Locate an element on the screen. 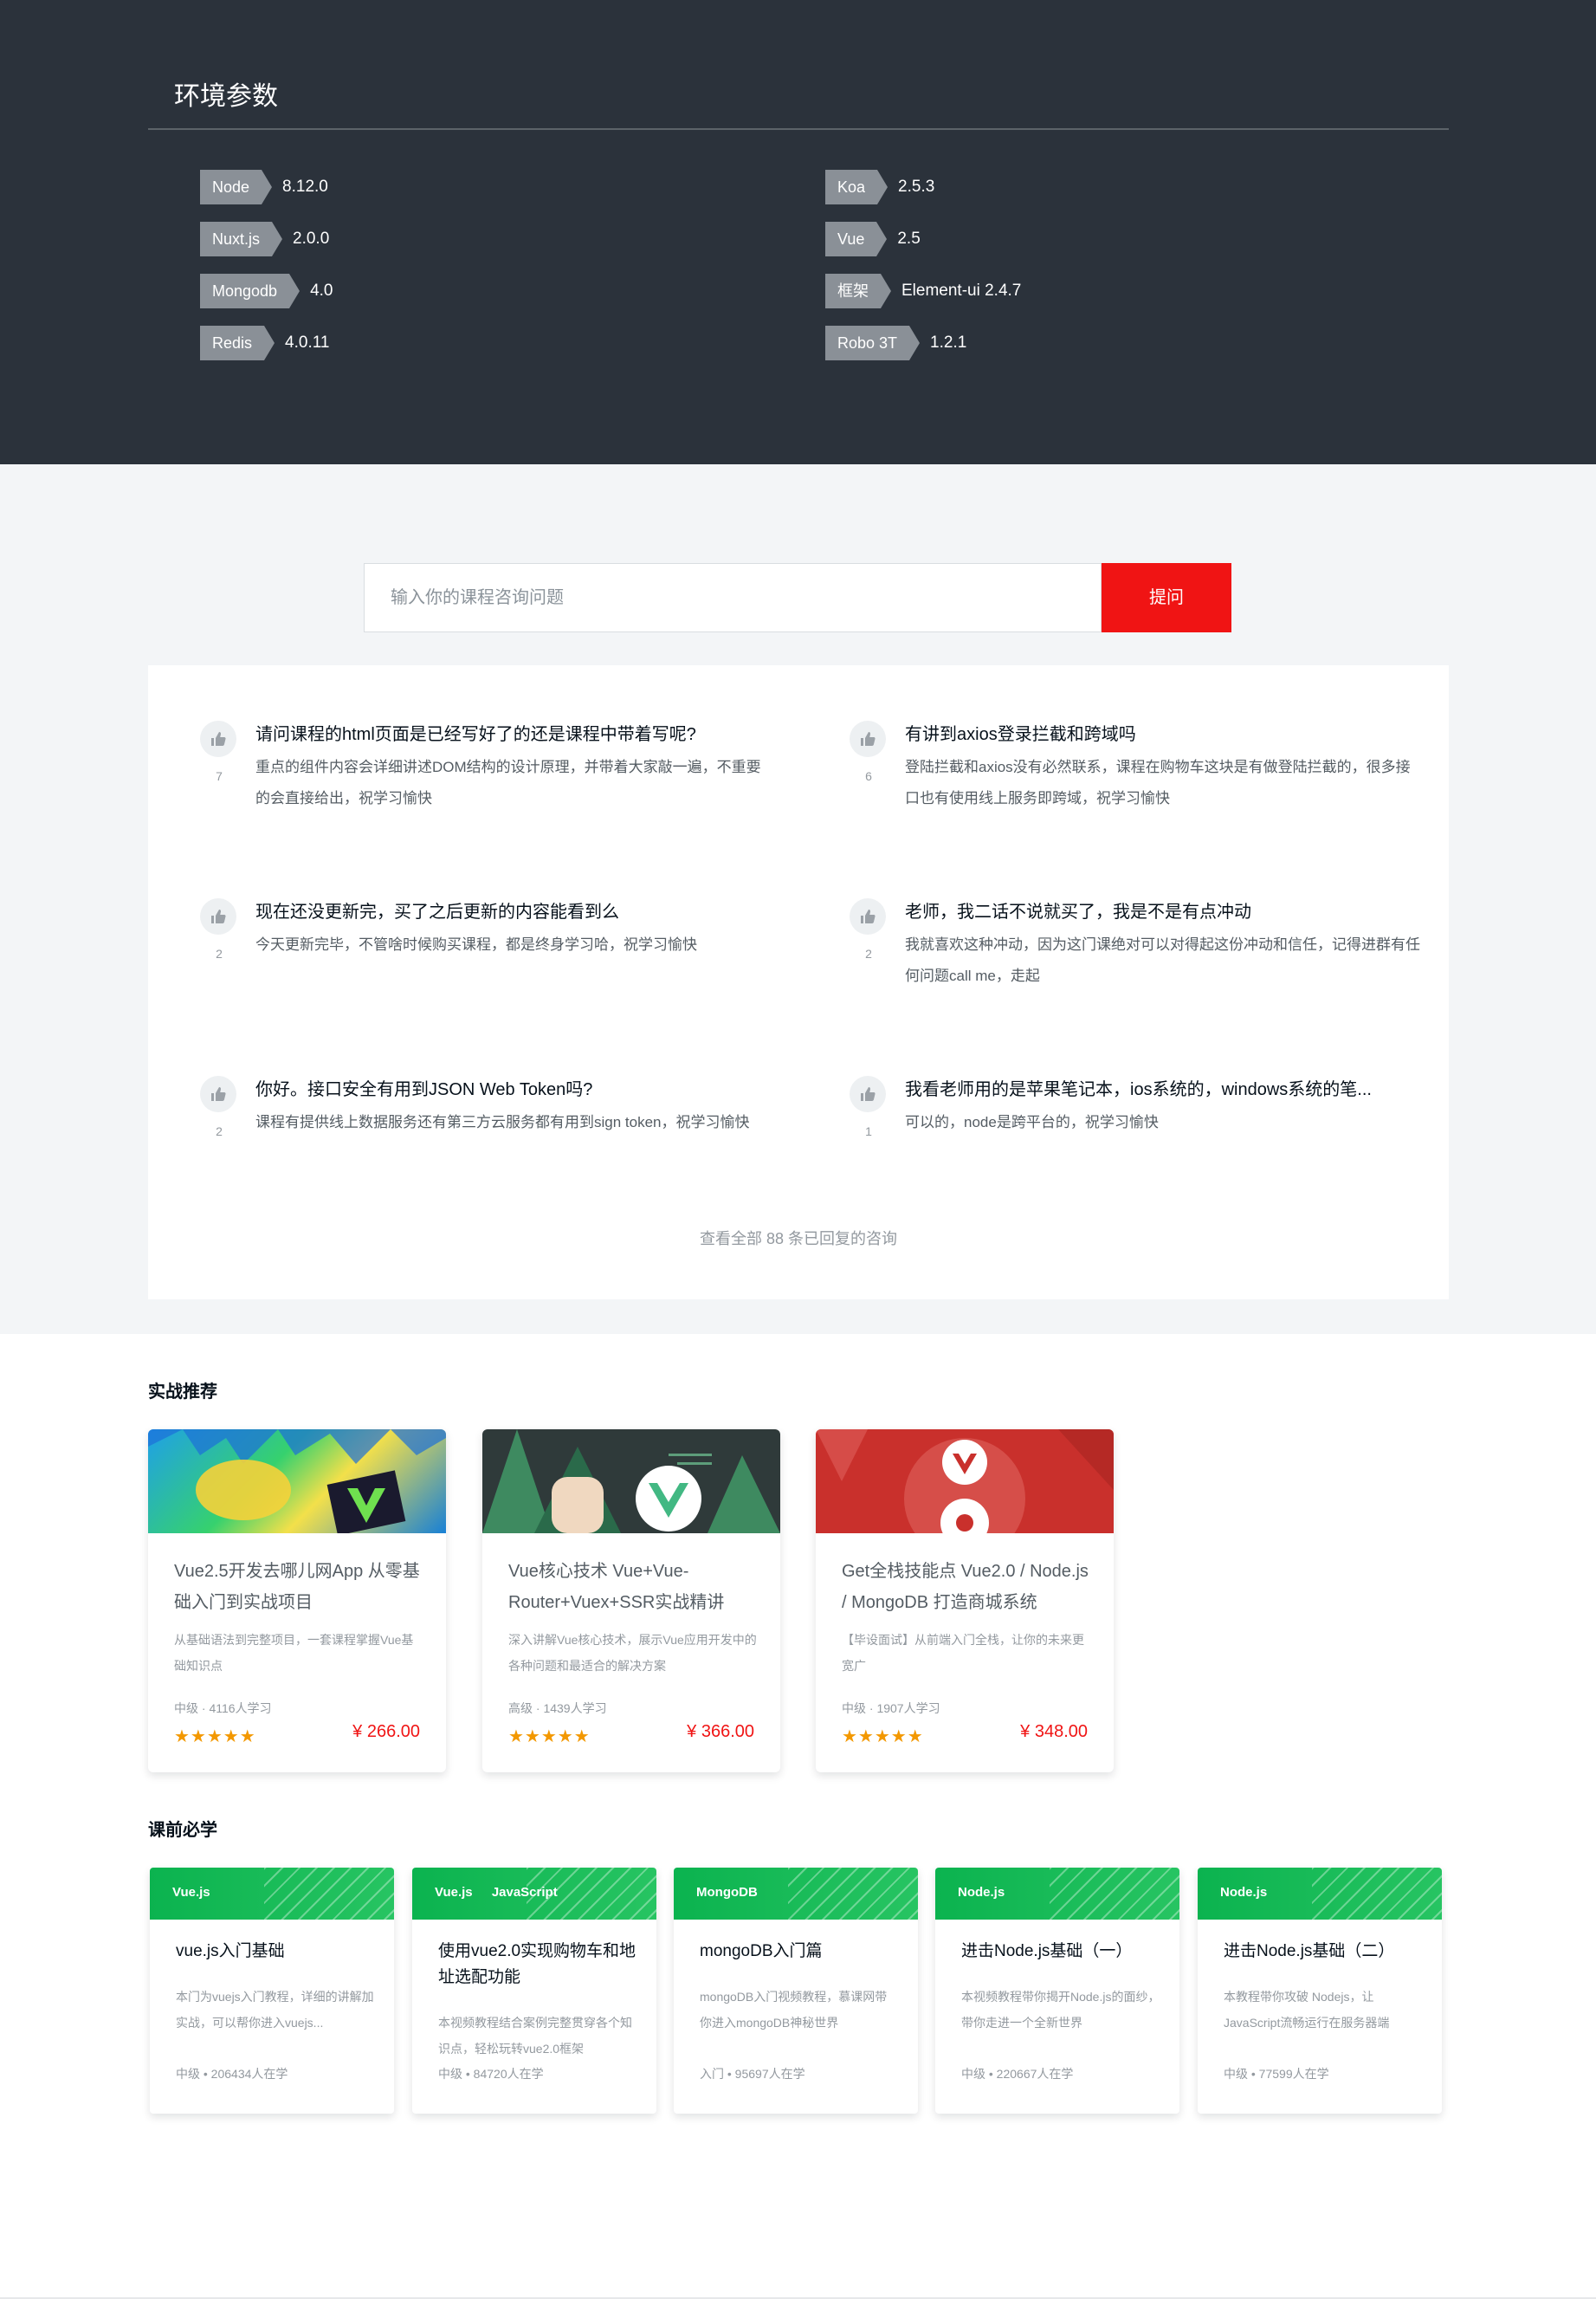 The width and height of the screenshot is (1596, 2299). env-param-value: Element-ui 2.4.7 is located at coordinates (961, 291).